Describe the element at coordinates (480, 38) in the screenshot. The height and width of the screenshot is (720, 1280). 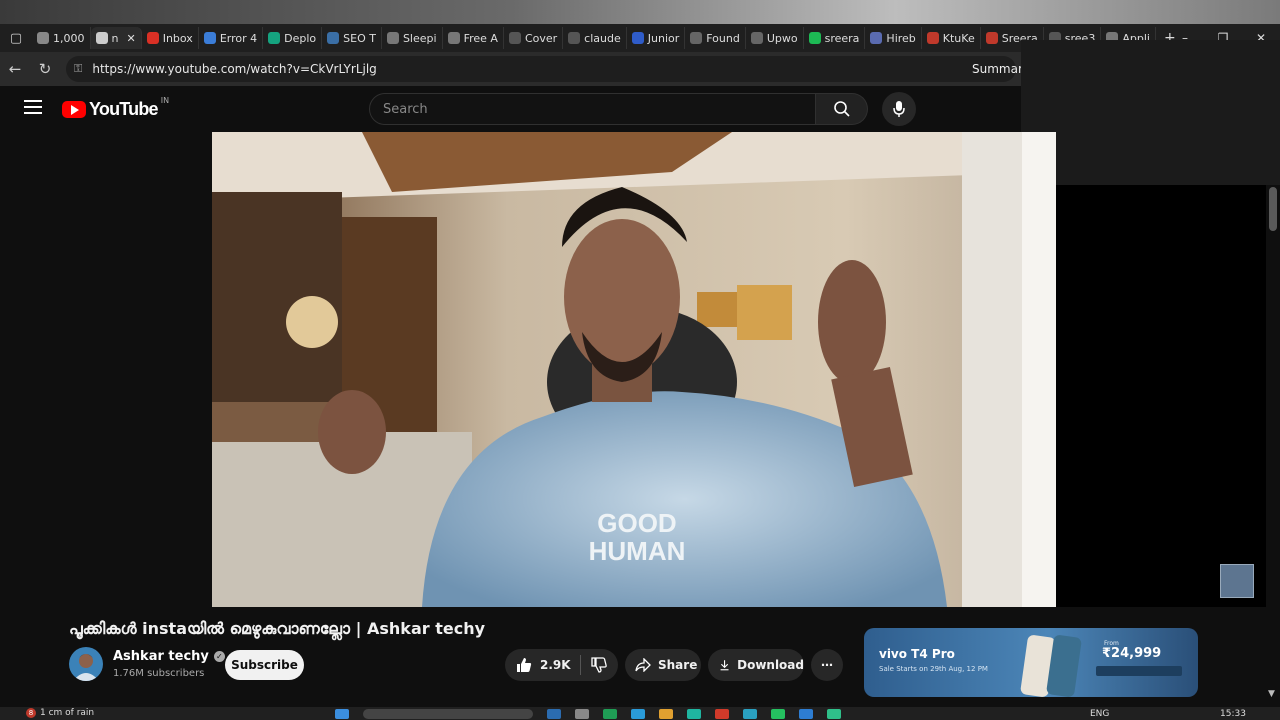
I see `tab-label: Free A` at that location.